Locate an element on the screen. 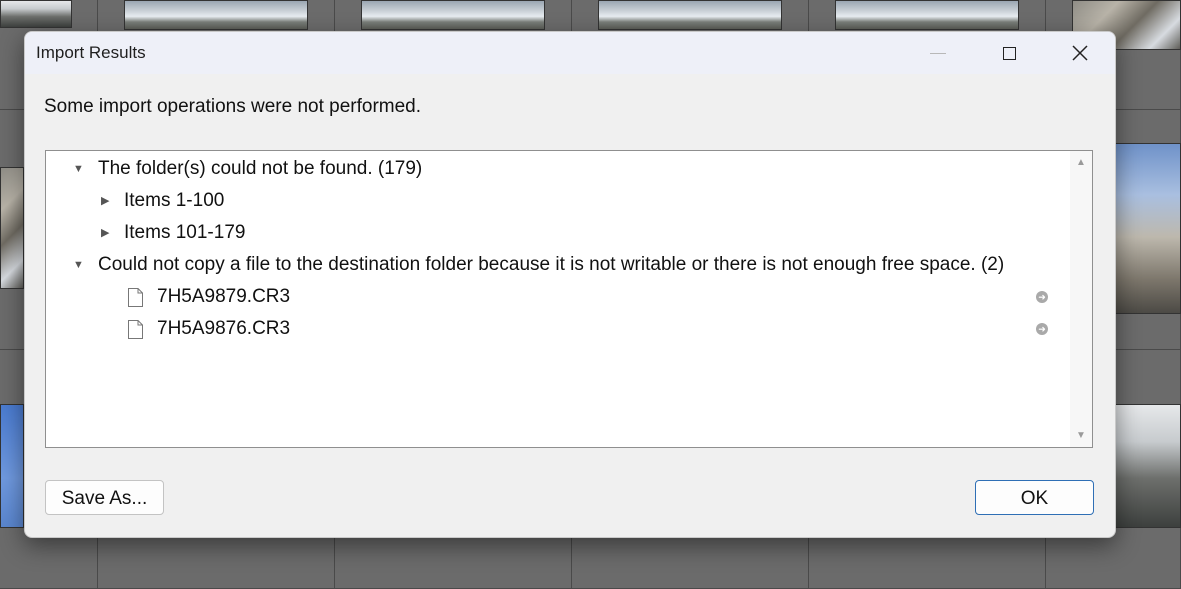 This screenshot has height=589, width=1181. minimize-button is located at coordinates (938, 53).